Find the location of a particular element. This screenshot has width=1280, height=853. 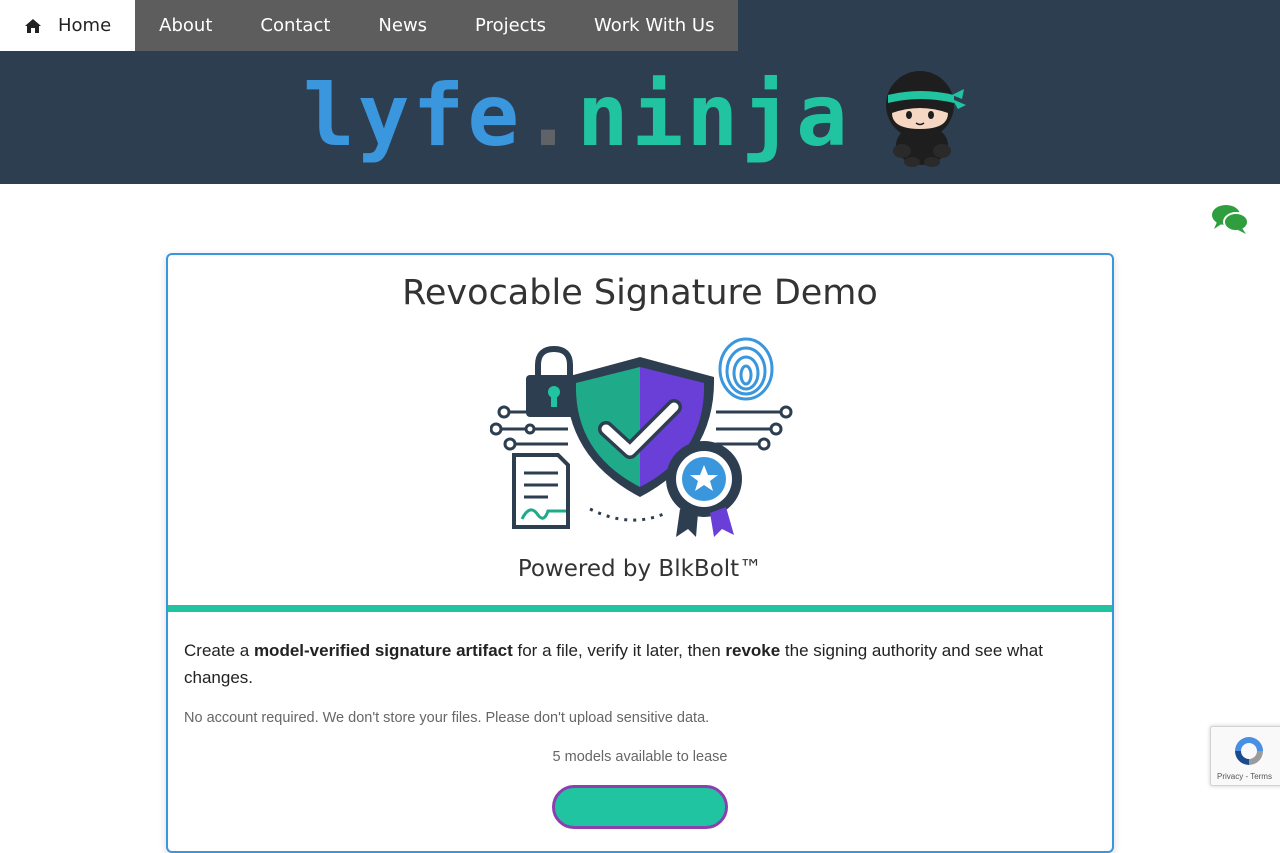

desc-bold-text: model-verified signature artifact is located at coordinates (383, 650).